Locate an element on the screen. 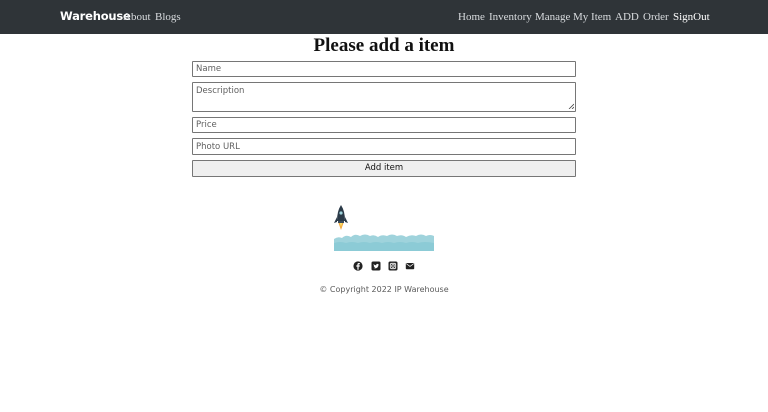 Image resolution: width=768 pixels, height=412 pixels. description-input is located at coordinates (384, 97).